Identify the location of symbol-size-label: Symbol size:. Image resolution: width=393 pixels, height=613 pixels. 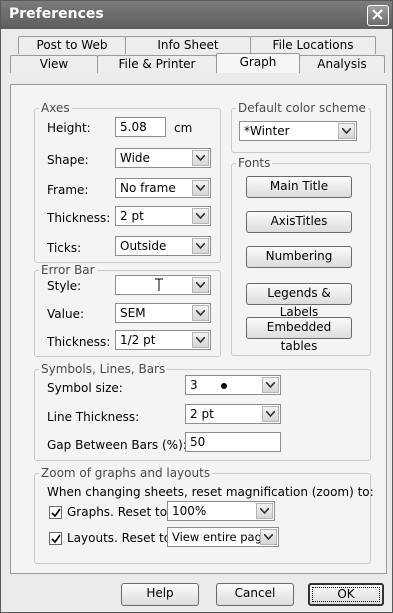
(85, 388).